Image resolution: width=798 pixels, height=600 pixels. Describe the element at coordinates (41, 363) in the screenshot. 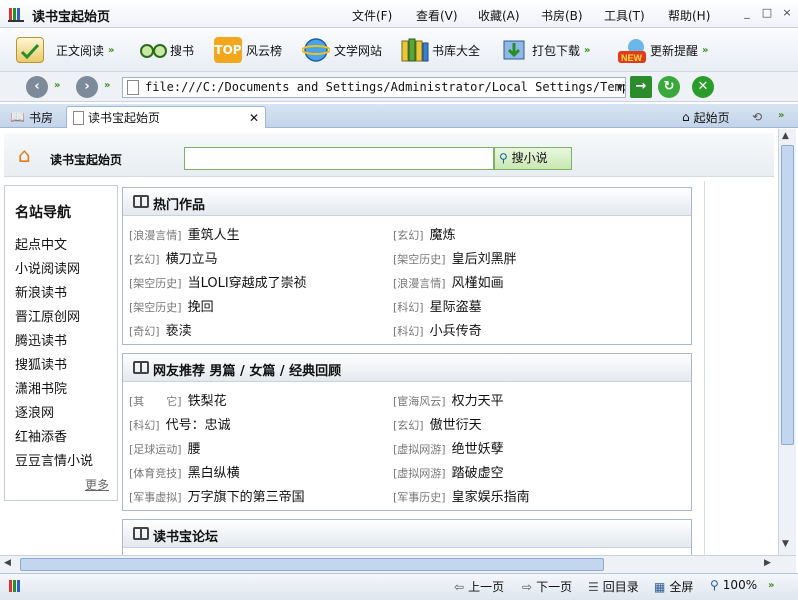

I see `nav-link: 搜狐读书` at that location.